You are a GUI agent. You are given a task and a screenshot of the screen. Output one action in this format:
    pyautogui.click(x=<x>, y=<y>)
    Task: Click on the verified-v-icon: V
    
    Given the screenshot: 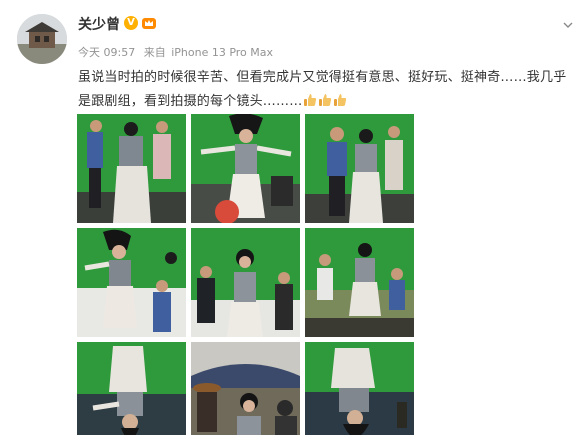 What is the action you would take?
    pyautogui.click(x=131, y=23)
    